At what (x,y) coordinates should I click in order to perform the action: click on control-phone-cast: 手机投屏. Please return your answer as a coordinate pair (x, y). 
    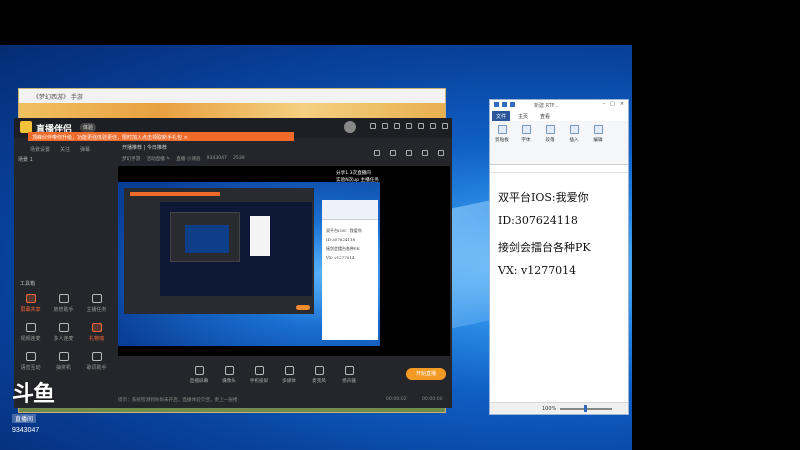
    Looking at the image, I should click on (259, 375).